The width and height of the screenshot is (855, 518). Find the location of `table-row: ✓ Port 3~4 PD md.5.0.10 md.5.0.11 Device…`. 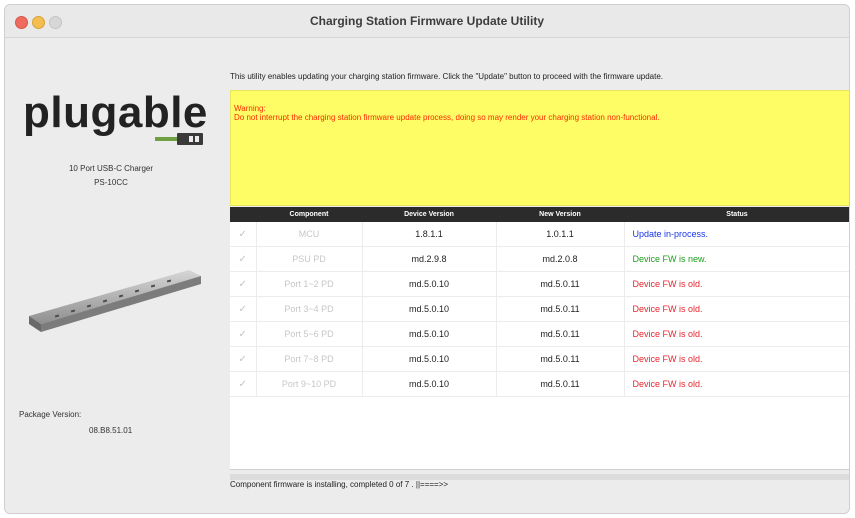

table-row: ✓ Port 3~4 PD md.5.0.10 md.5.0.11 Device… is located at coordinates (539, 309).